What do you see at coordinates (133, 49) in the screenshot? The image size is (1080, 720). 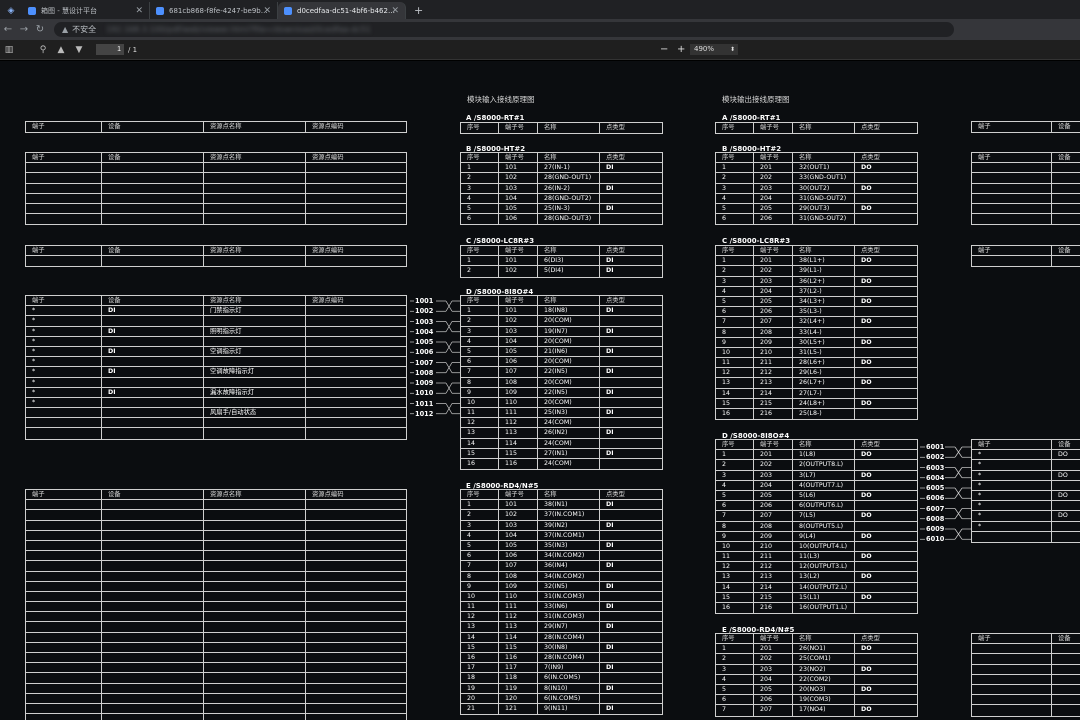 I see `page-total: / 1` at bounding box center [133, 49].